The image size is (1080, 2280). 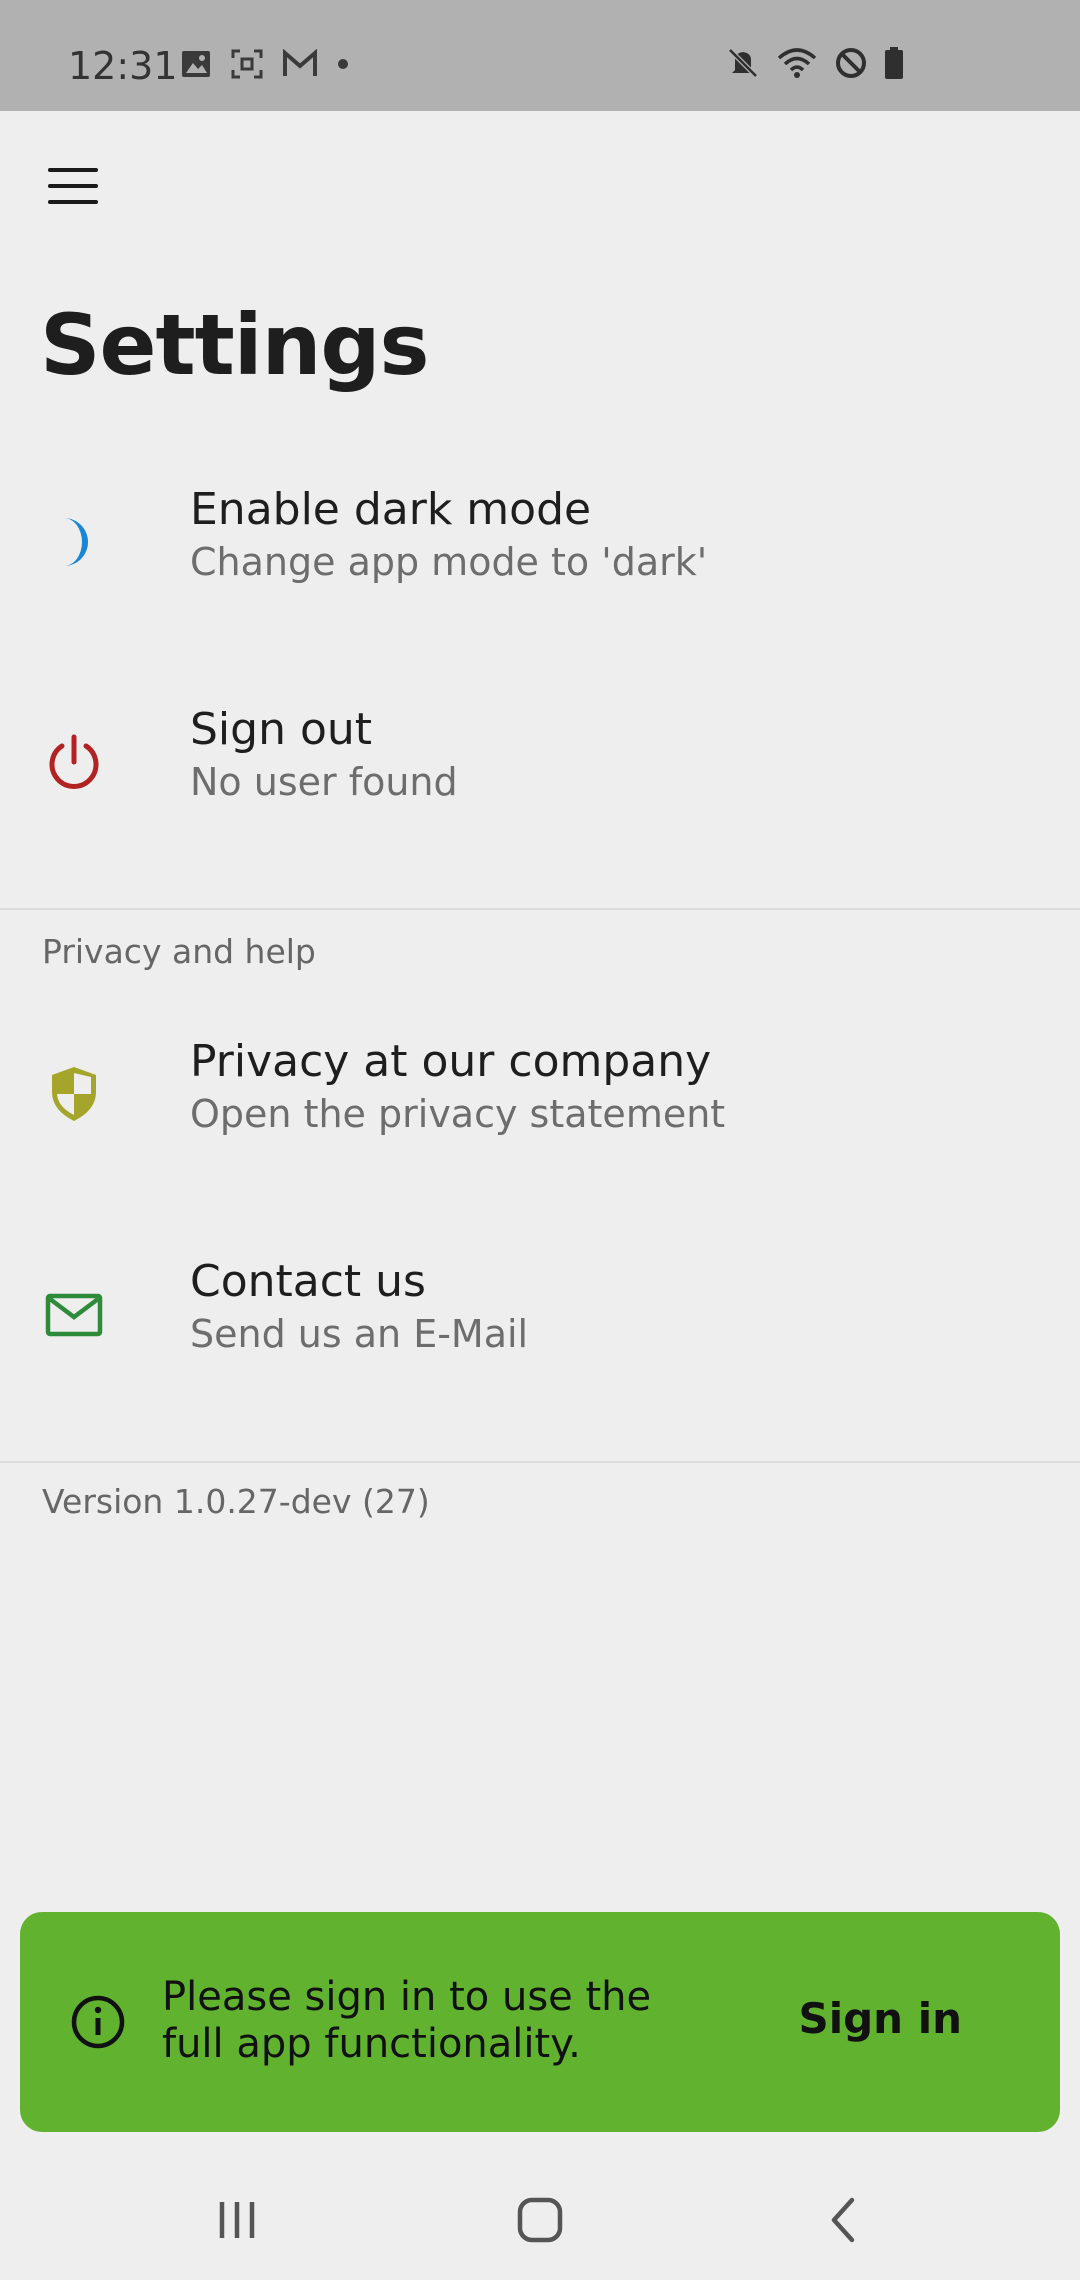 I want to click on help-contact: Contact us Send us an E-Mail, so click(x=540, y=1314).